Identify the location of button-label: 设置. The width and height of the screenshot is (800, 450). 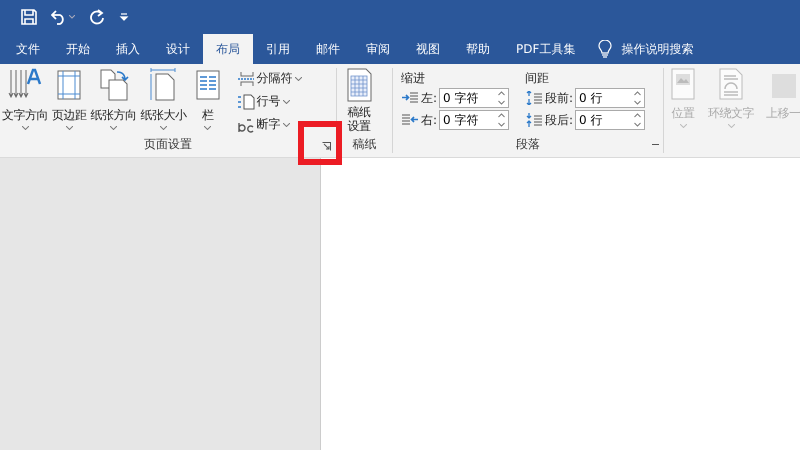
(359, 126).